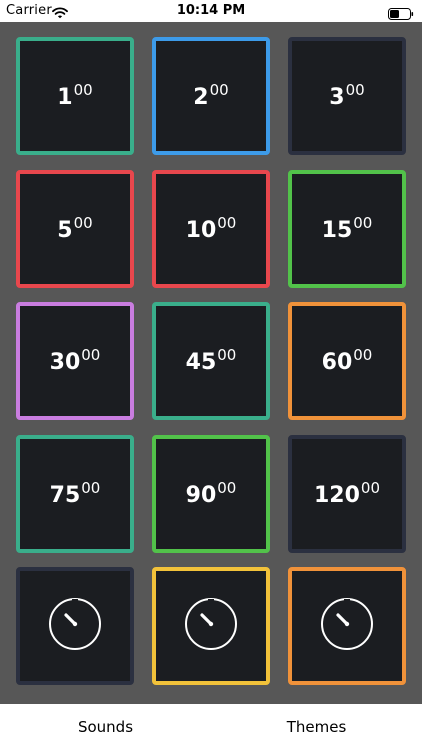 Image resolution: width=422 pixels, height=750 pixels. I want to click on timer-minutes: 15, so click(337, 230).